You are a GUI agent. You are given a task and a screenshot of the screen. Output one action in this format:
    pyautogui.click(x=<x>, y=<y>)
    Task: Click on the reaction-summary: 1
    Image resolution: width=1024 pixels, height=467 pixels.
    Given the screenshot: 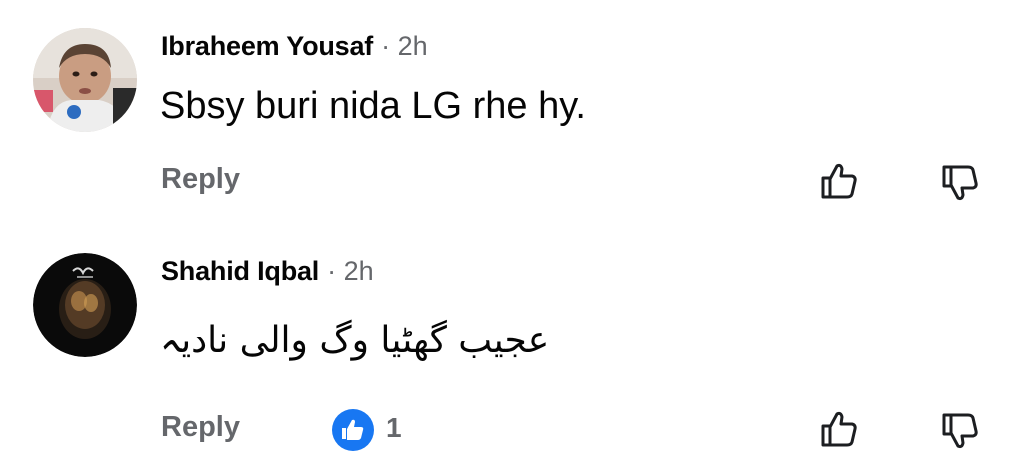 What is the action you would take?
    pyautogui.click(x=371, y=430)
    